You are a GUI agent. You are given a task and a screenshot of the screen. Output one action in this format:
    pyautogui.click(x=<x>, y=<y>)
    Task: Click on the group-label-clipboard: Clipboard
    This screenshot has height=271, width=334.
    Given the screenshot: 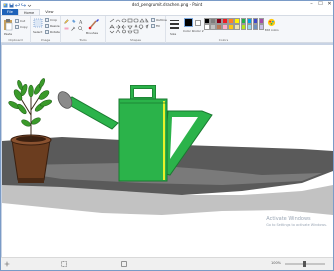 What is the action you would take?
    pyautogui.click(x=15, y=40)
    